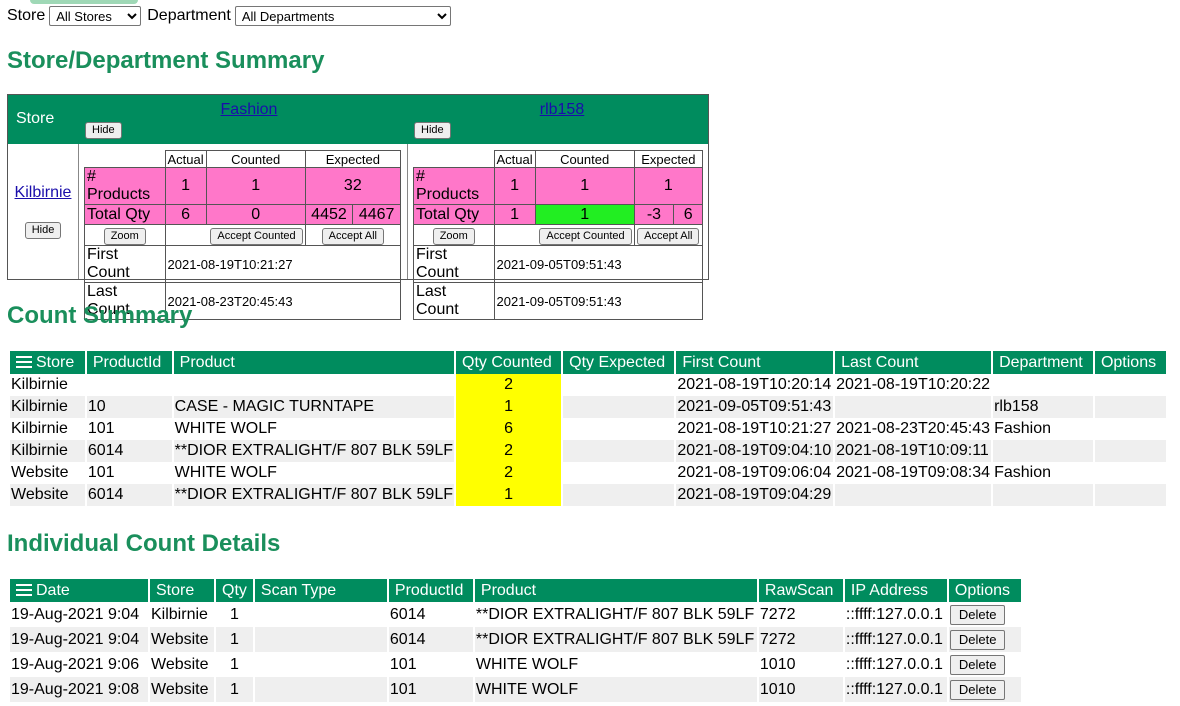 This screenshot has height=706, width=1180. What do you see at coordinates (95, 16) in the screenshot?
I see `store-filter-select: All Stores` at bounding box center [95, 16].